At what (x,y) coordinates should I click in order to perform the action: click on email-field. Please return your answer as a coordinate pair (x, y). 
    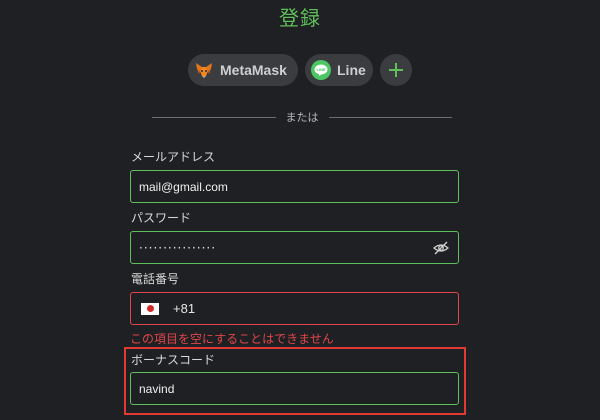
    Looking at the image, I should click on (294, 186).